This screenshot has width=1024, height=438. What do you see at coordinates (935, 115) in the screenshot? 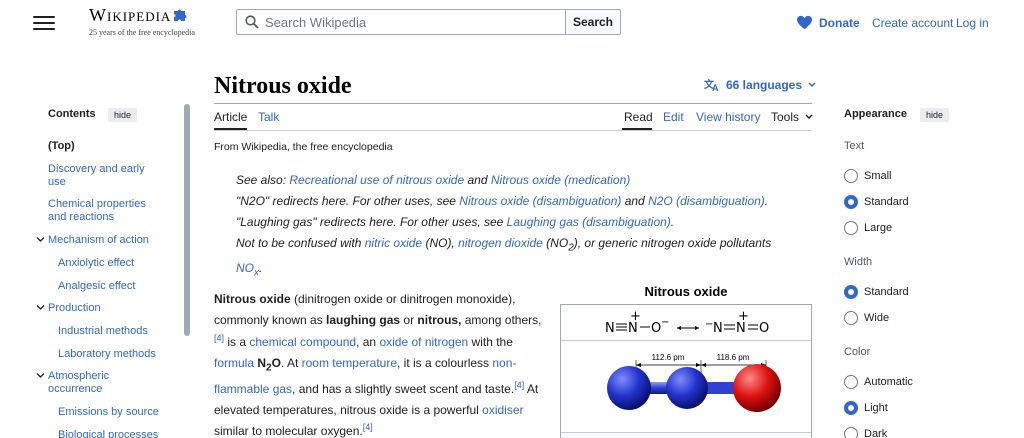
I see `appearance-hide-button: hide` at bounding box center [935, 115].